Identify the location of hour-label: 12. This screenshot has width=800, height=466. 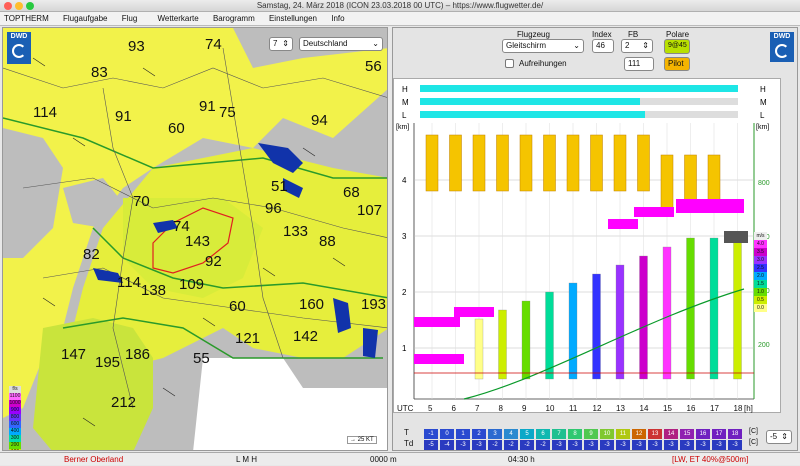
(597, 408).